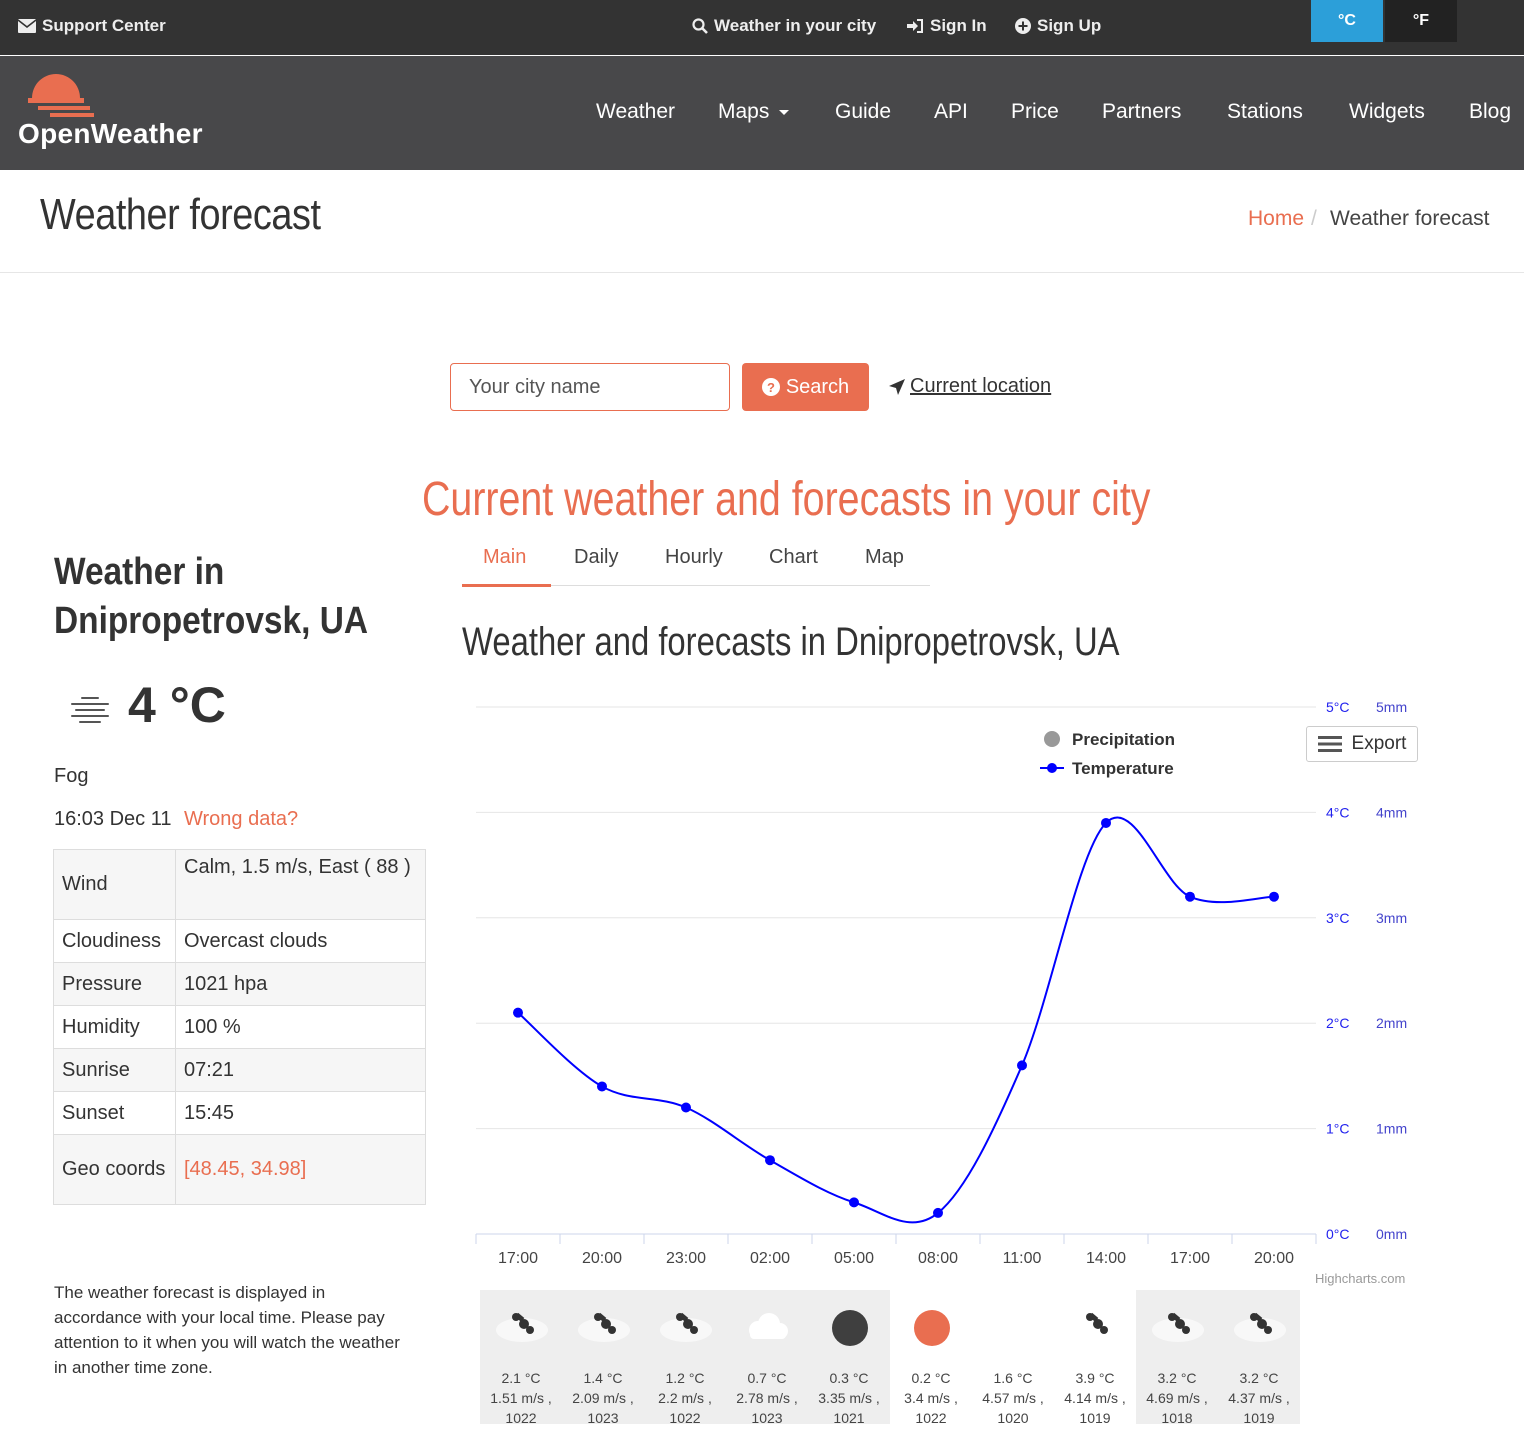 This screenshot has width=1524, height=1440. What do you see at coordinates (793, 557) in the screenshot?
I see `tab-chart: Chart` at bounding box center [793, 557].